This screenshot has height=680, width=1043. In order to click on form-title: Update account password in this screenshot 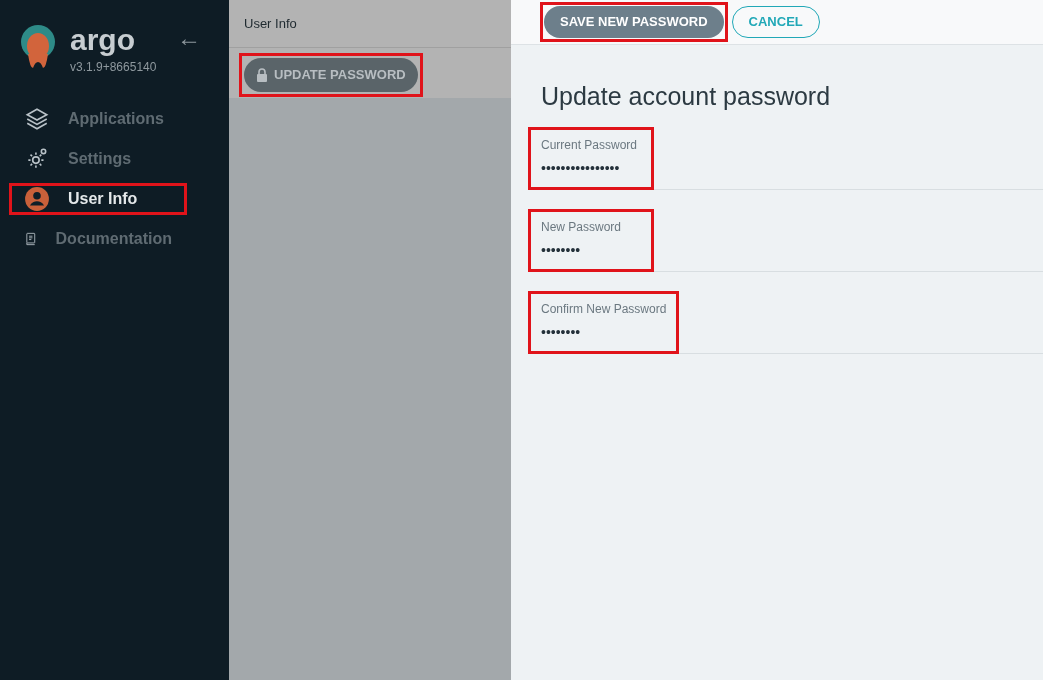, I will do `click(686, 96)`.